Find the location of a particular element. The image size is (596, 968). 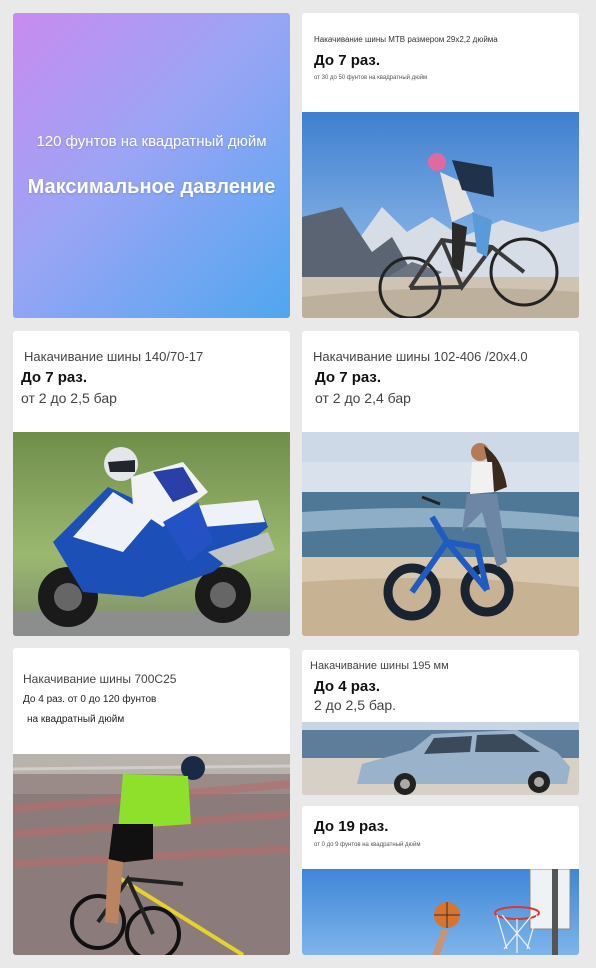

mtb-range: от 30 до 50 фунтов на квадратный дюйм is located at coordinates (371, 78).